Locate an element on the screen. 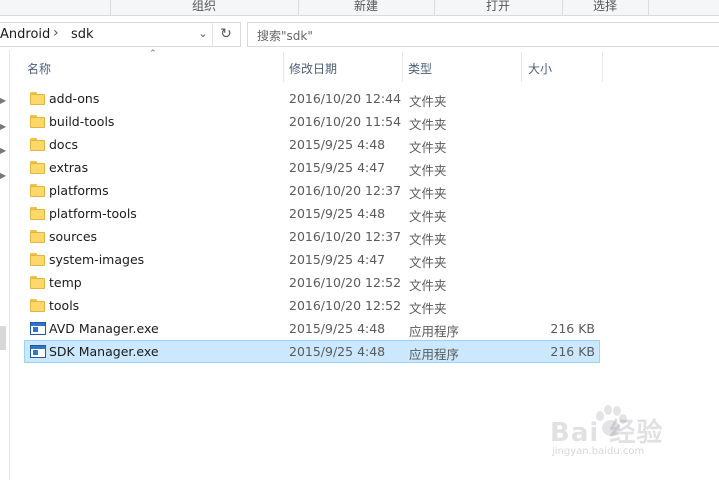 The height and width of the screenshot is (480, 719). address-history-chevron-down-icon: ⌄ is located at coordinates (203, 34).